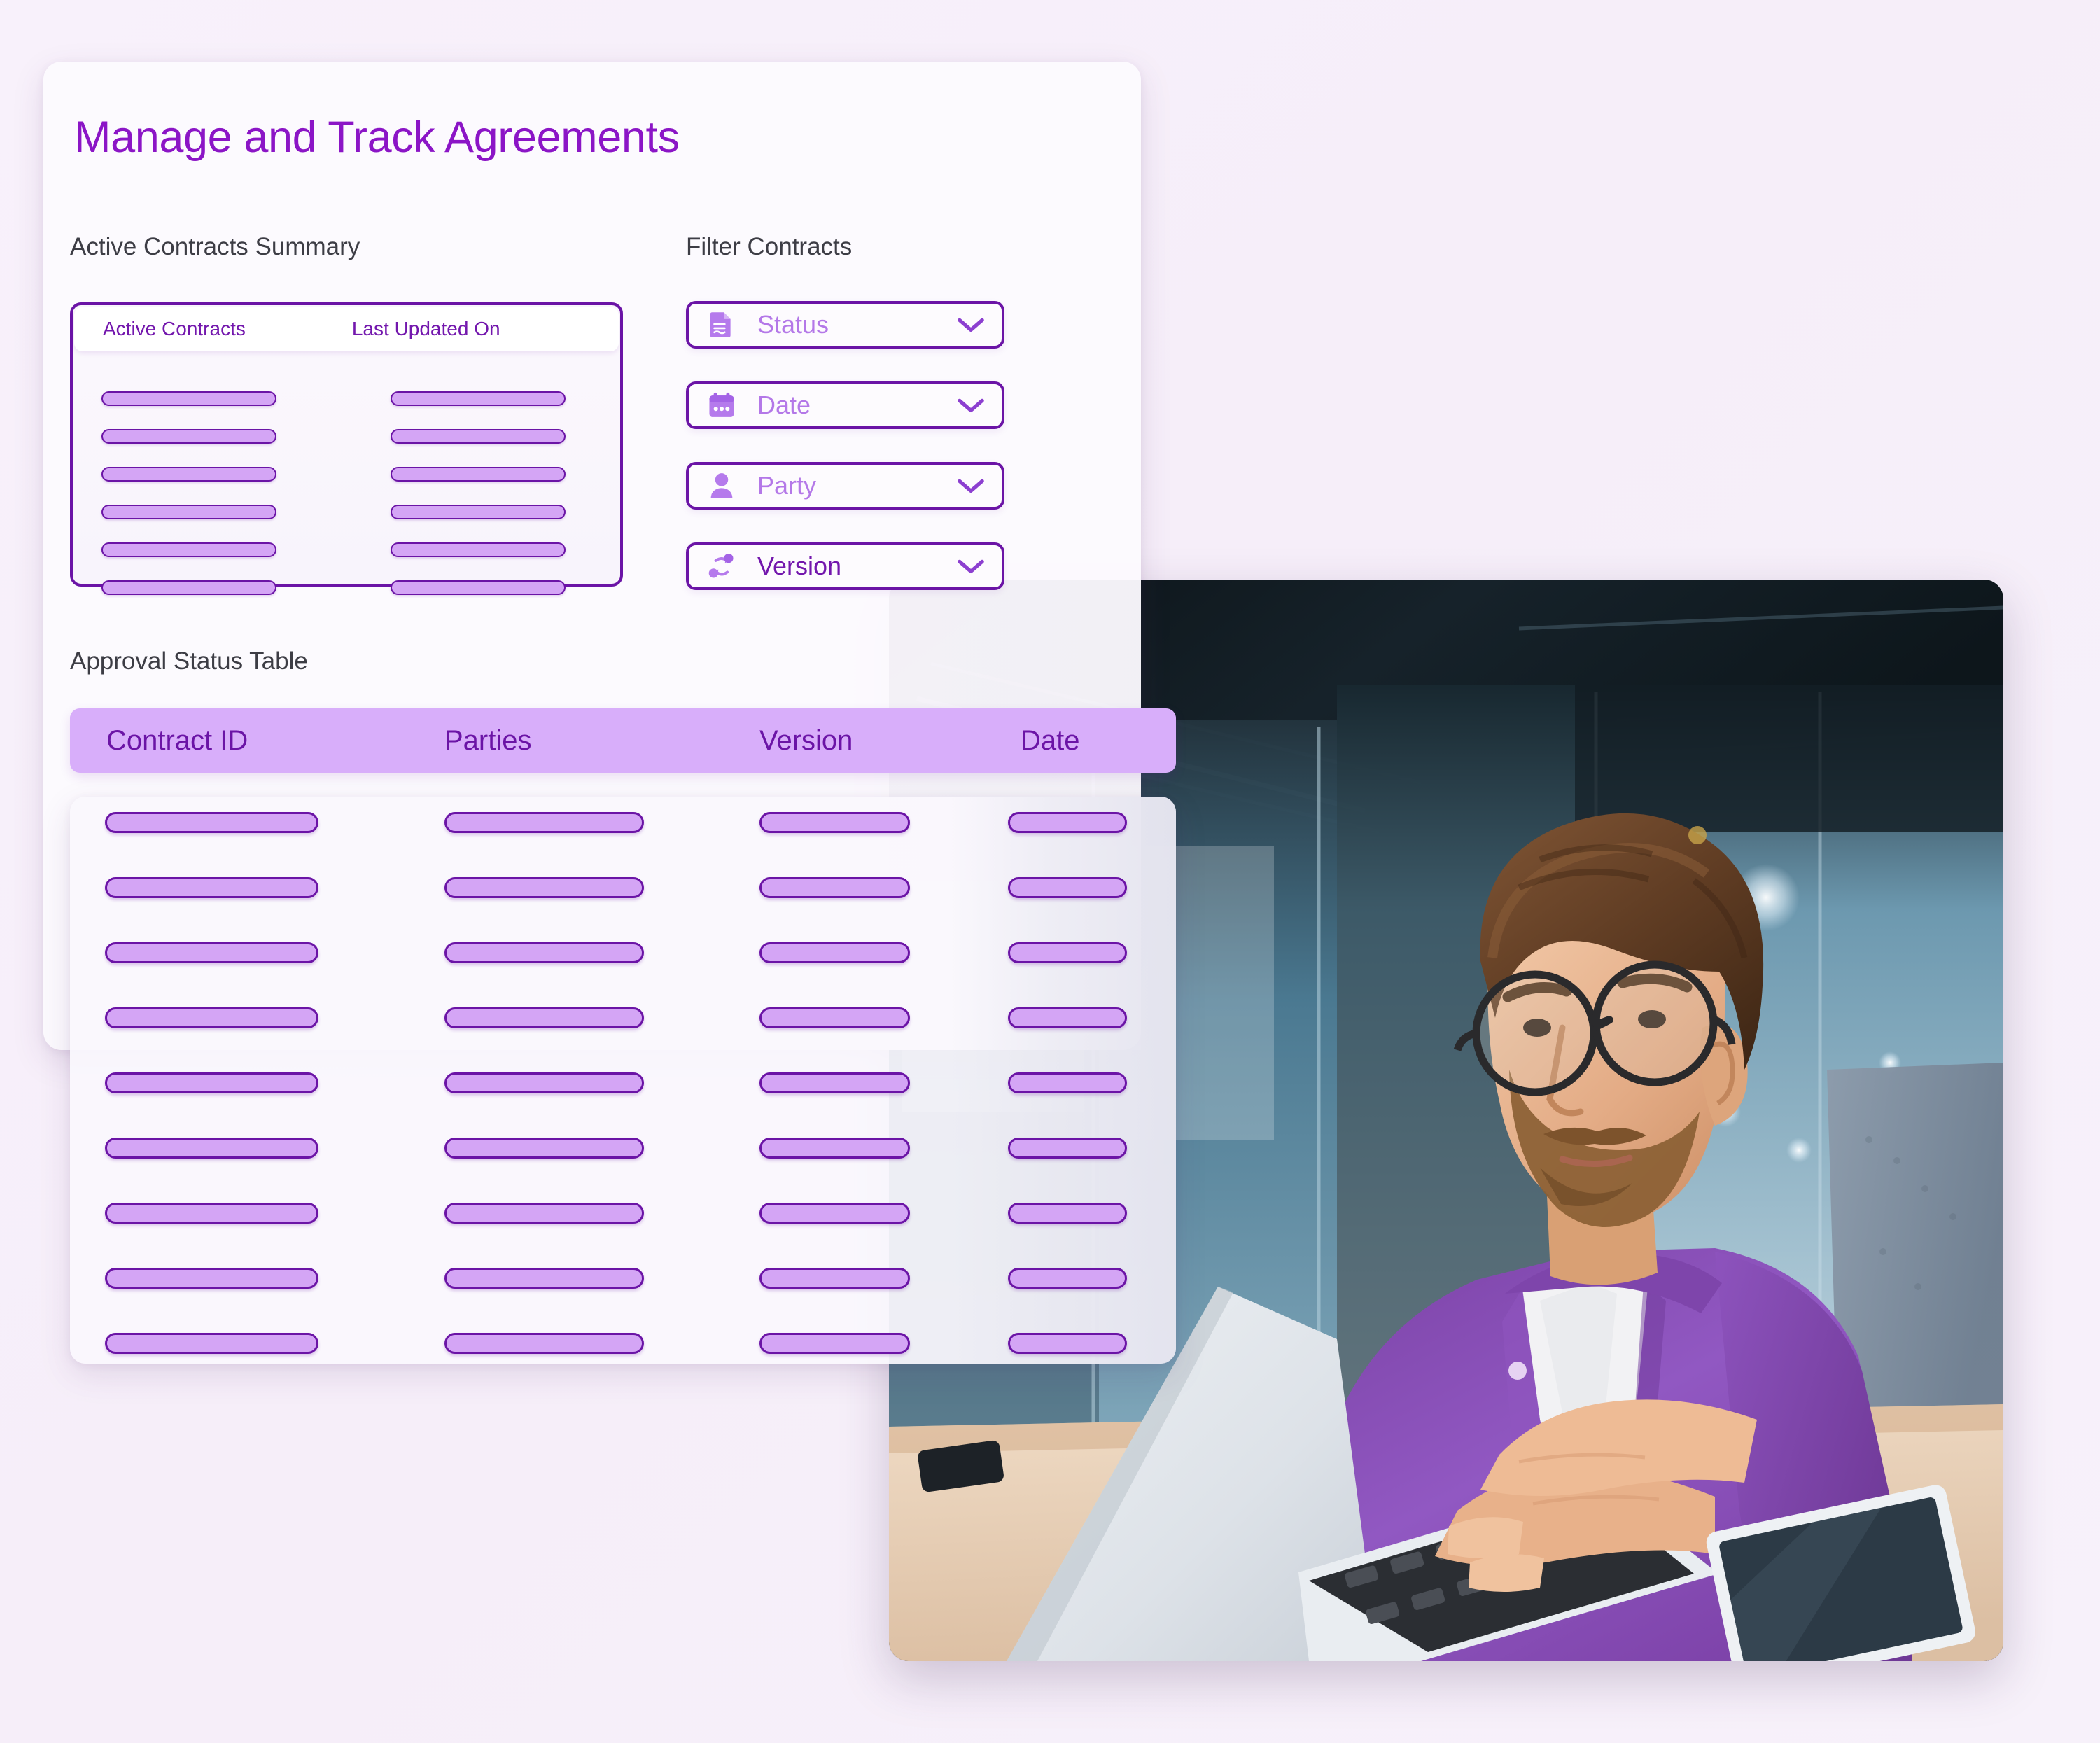 The width and height of the screenshot is (2100, 1743). What do you see at coordinates (174, 329) in the screenshot?
I see `summary-column-active-contracts: Active Contracts` at bounding box center [174, 329].